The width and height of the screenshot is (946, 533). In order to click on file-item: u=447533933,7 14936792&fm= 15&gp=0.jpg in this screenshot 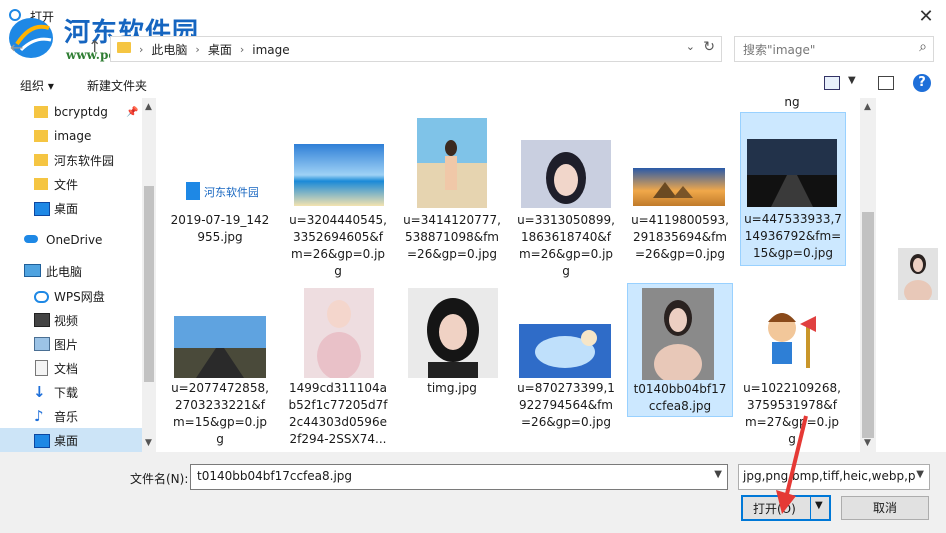, I will do `click(793, 189)`.